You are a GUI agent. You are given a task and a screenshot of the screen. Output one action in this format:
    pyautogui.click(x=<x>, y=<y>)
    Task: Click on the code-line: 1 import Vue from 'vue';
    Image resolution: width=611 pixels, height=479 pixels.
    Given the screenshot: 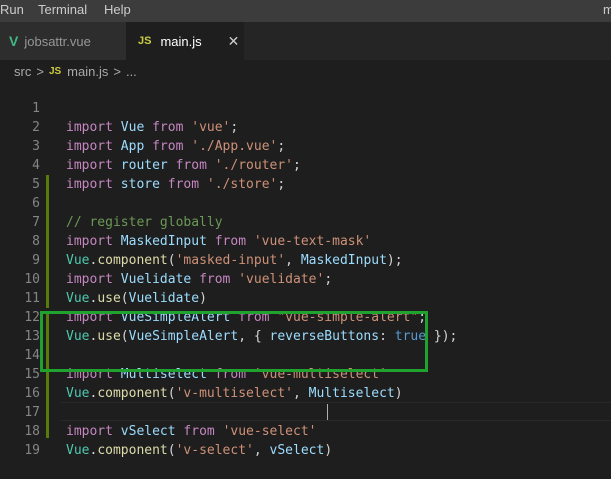 What is the action you would take?
    pyautogui.click(x=305, y=107)
    